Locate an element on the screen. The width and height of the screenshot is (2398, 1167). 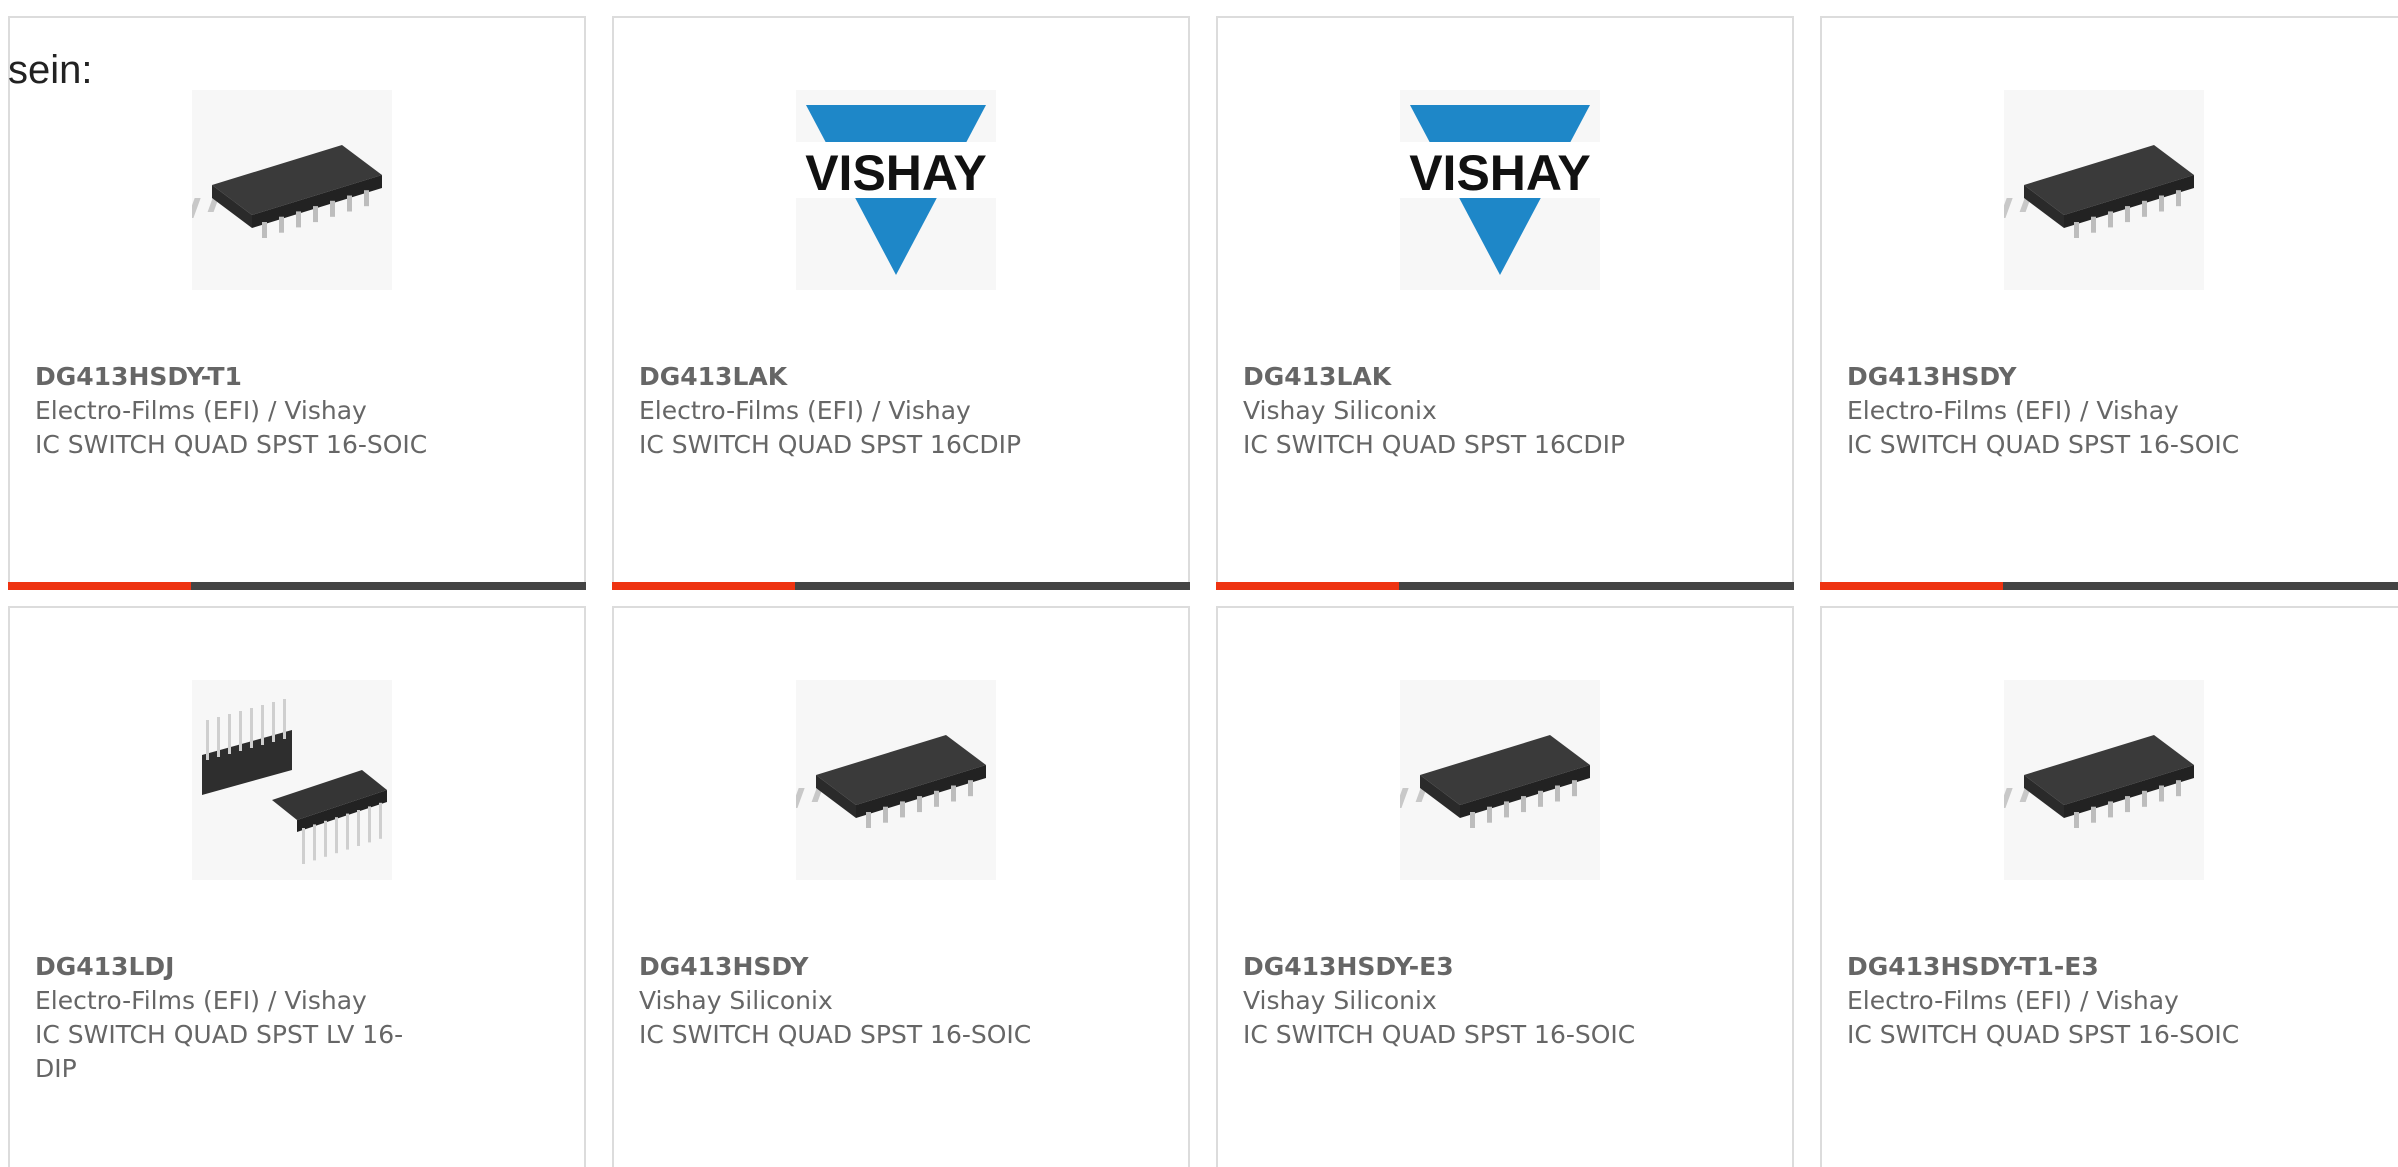
part-number: DG413HSDY-T1-E3 is located at coordinates (2057, 967).